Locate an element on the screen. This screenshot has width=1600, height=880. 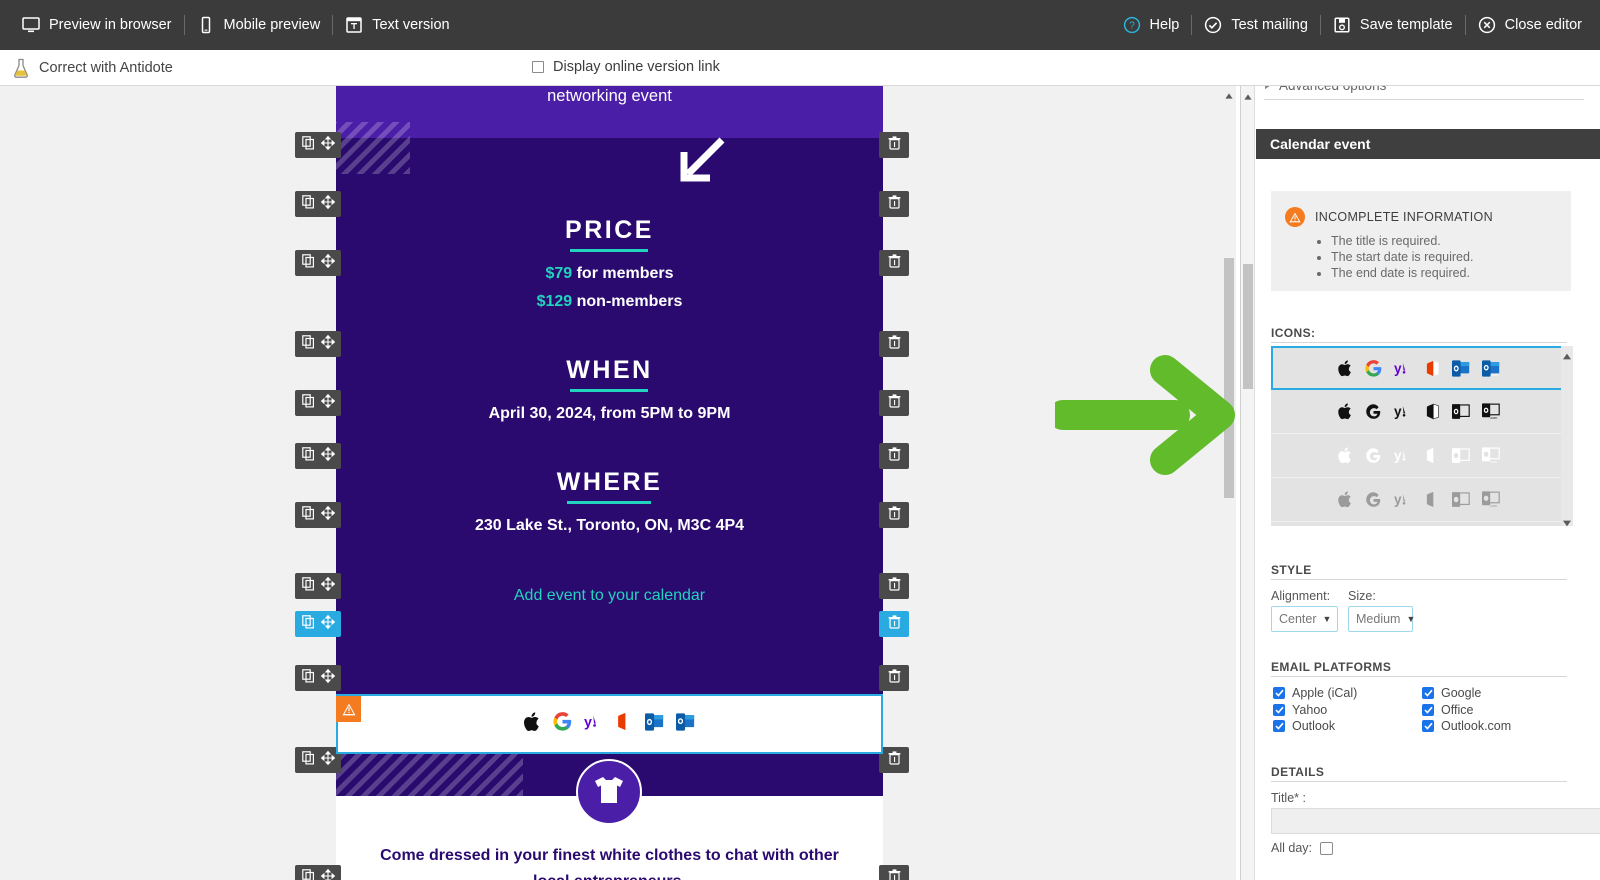
preview-in-browser-button: Preview in browser is located at coordinates (97, 25).